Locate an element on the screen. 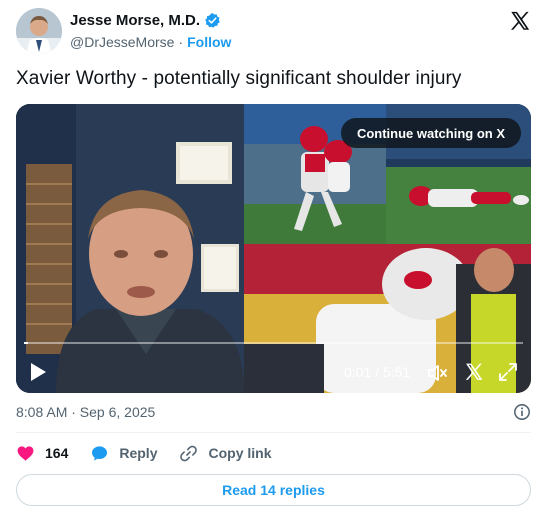 This screenshot has height=513, width=543. timestamp: 8:08 AM · Sep 6, 2025 is located at coordinates (85, 412).